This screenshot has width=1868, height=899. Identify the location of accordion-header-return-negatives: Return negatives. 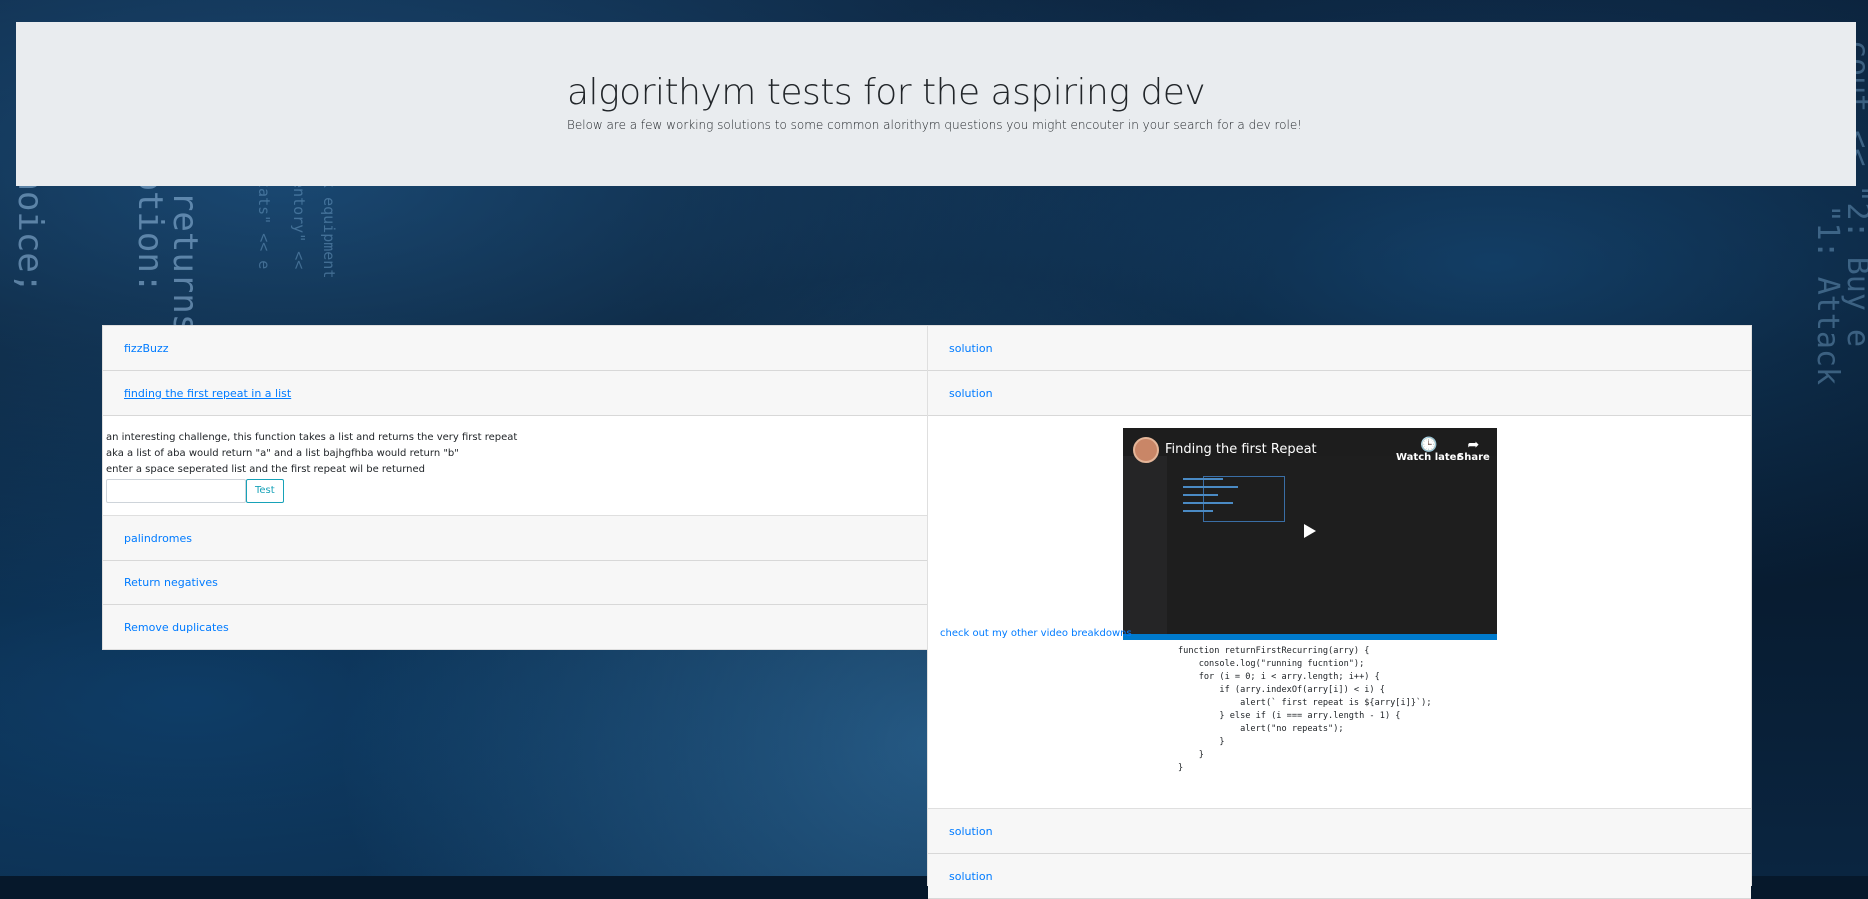
(515, 583).